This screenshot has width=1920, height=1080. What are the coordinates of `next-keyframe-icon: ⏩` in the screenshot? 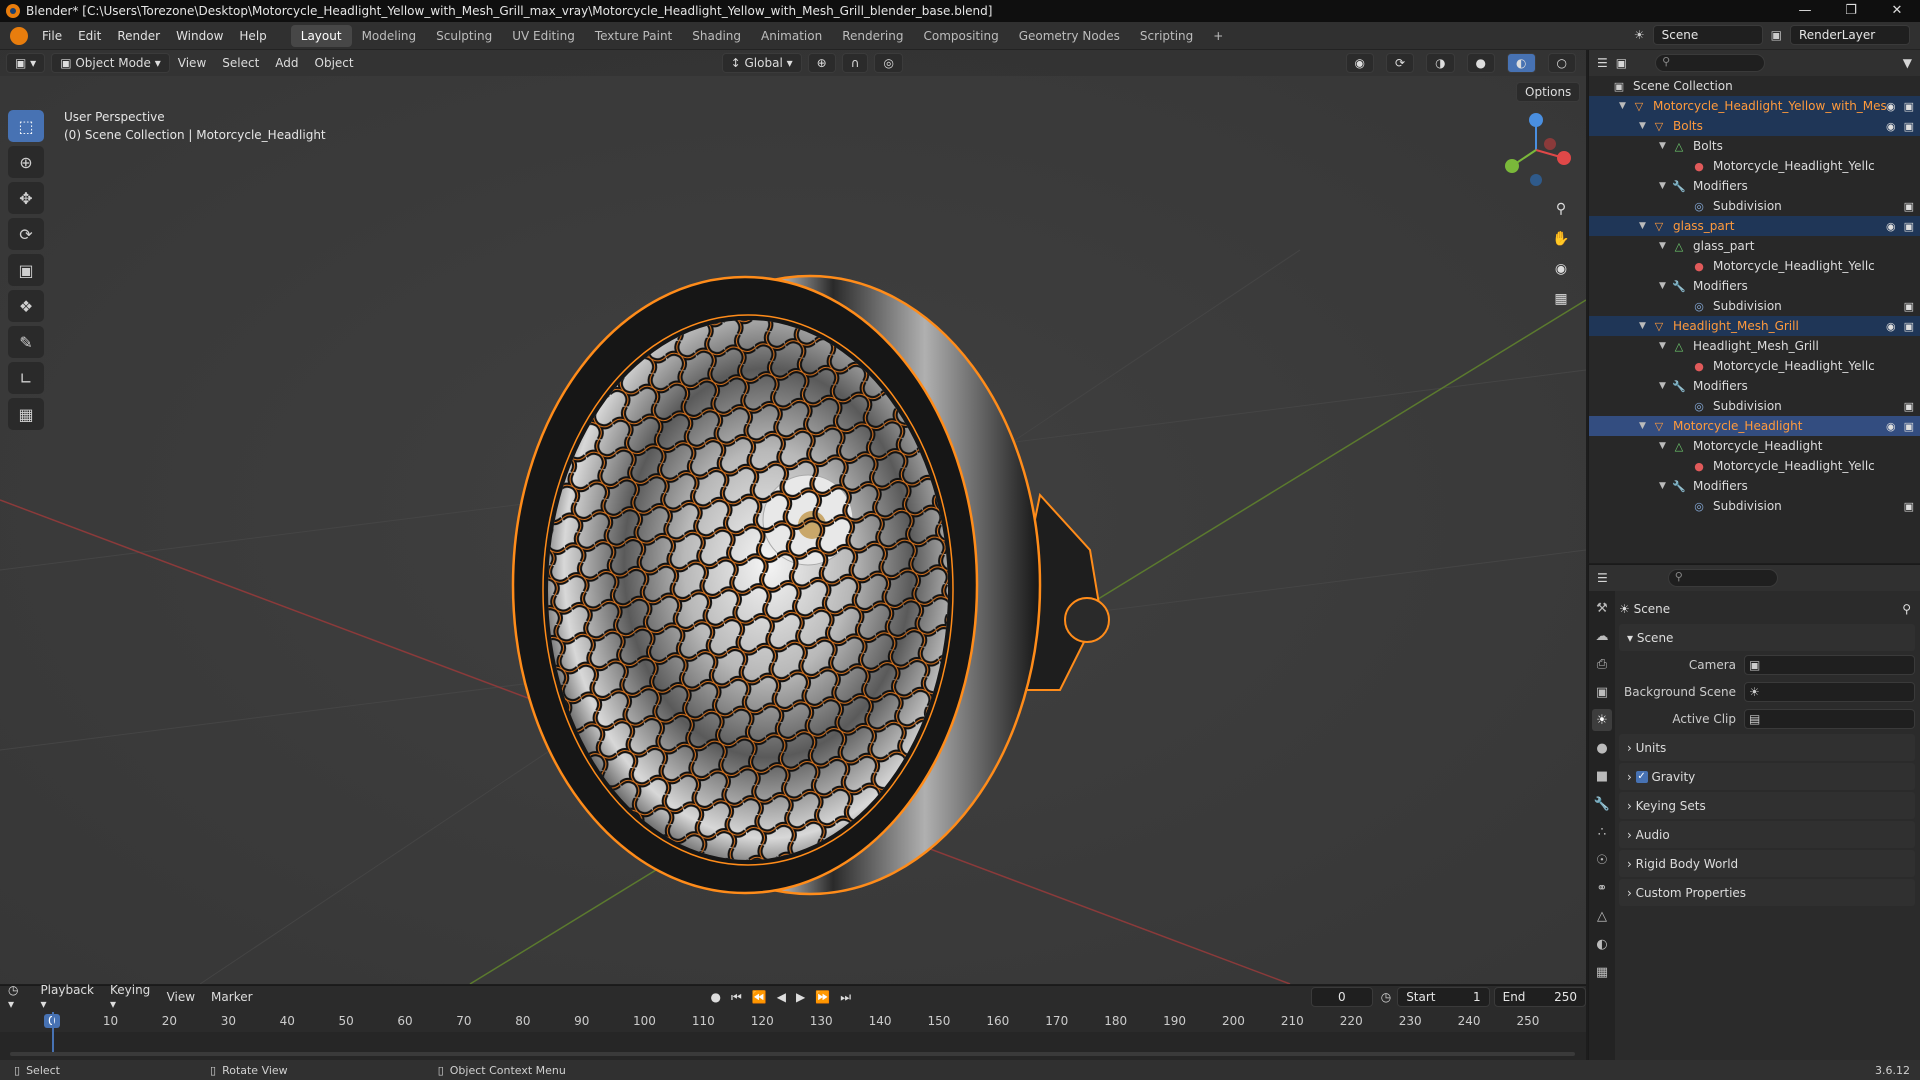 It's located at (822, 997).